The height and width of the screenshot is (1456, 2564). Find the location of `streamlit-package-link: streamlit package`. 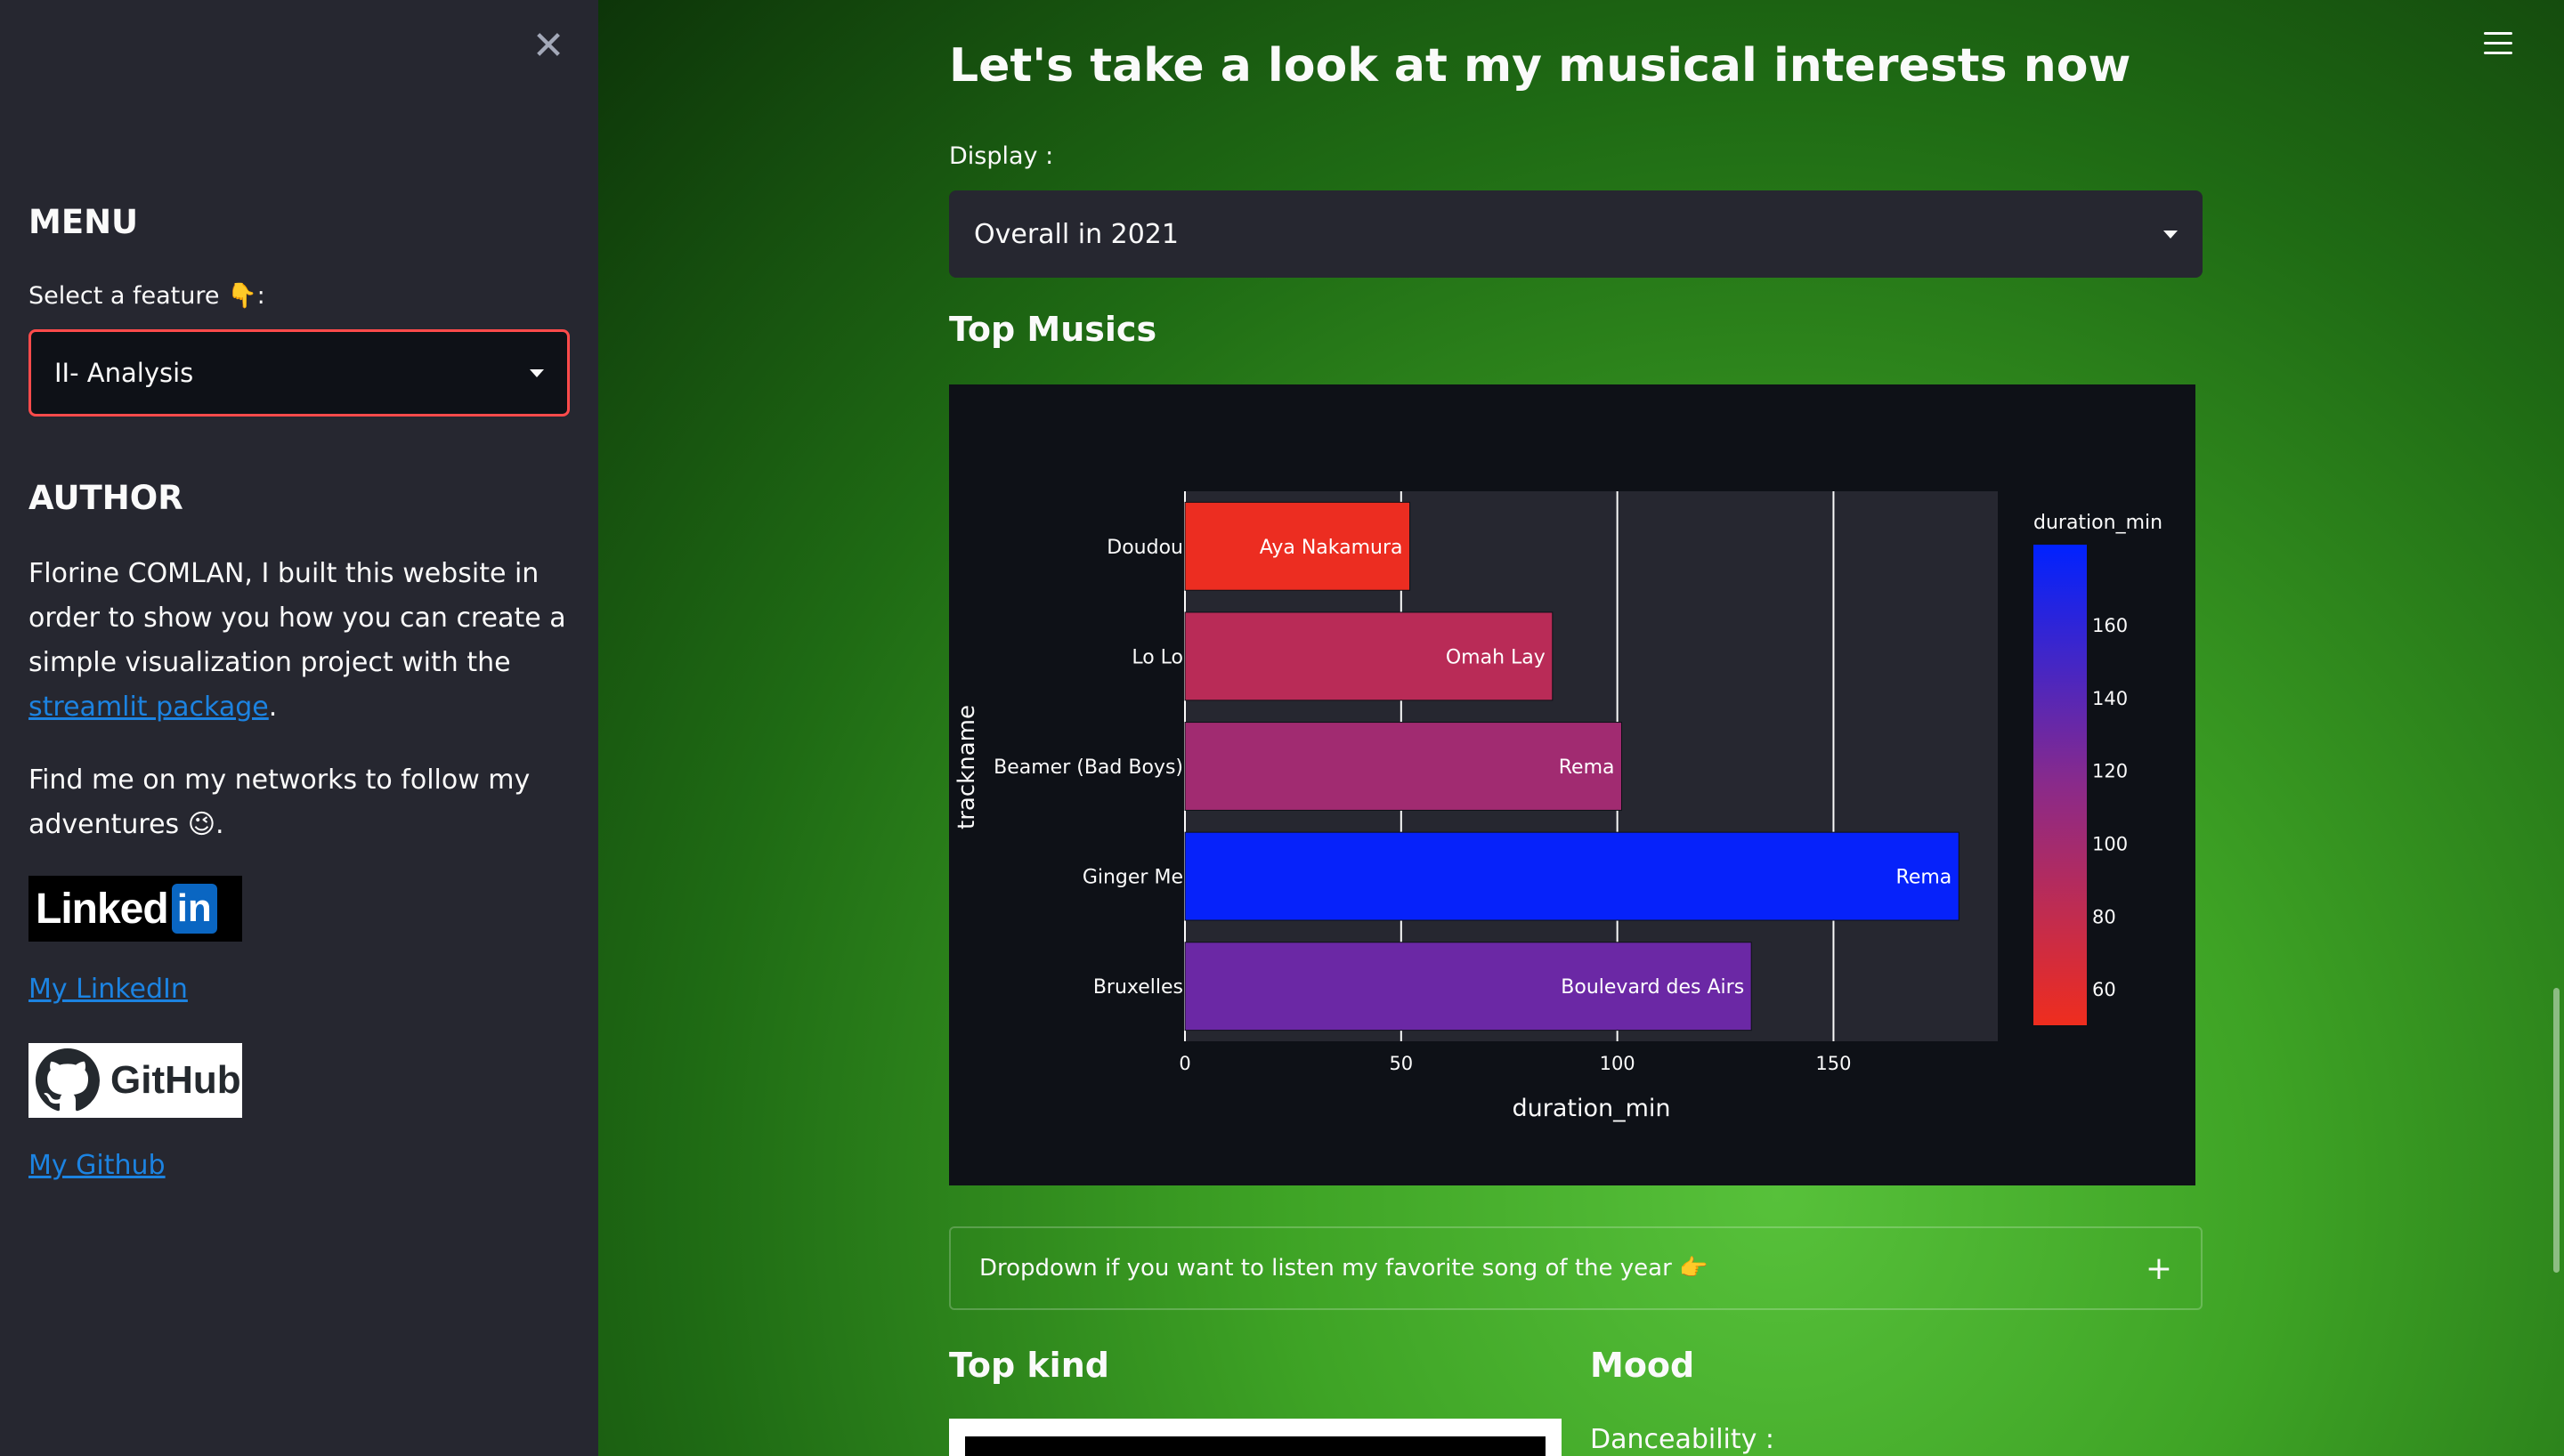

streamlit-package-link: streamlit package is located at coordinates (148, 707).